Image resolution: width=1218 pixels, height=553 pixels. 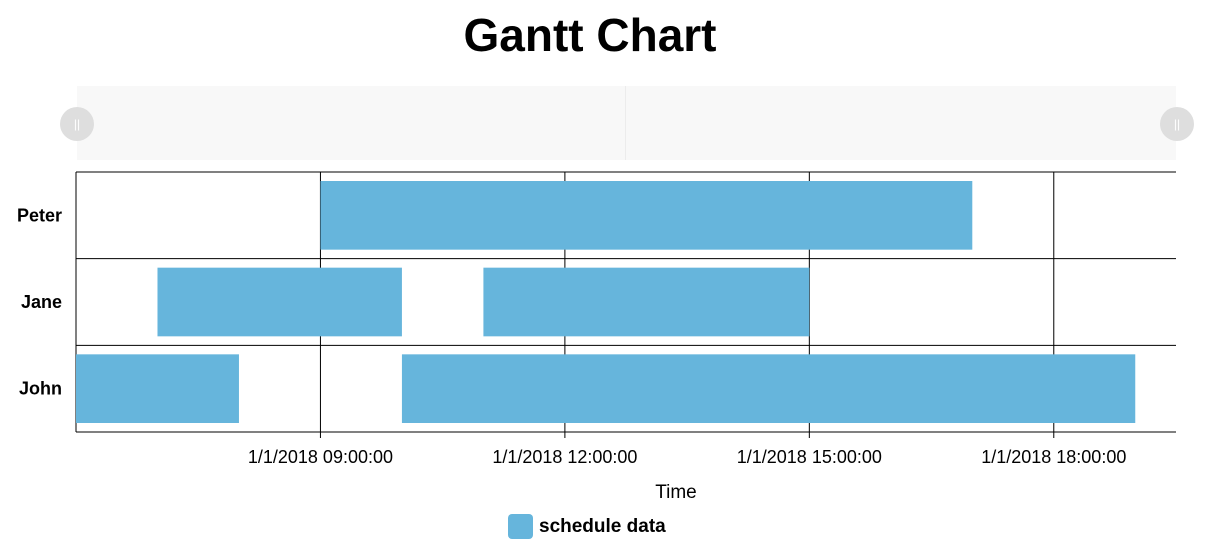 I want to click on x-tick-label: 1/1/2018 09:00:00, so click(x=320, y=457).